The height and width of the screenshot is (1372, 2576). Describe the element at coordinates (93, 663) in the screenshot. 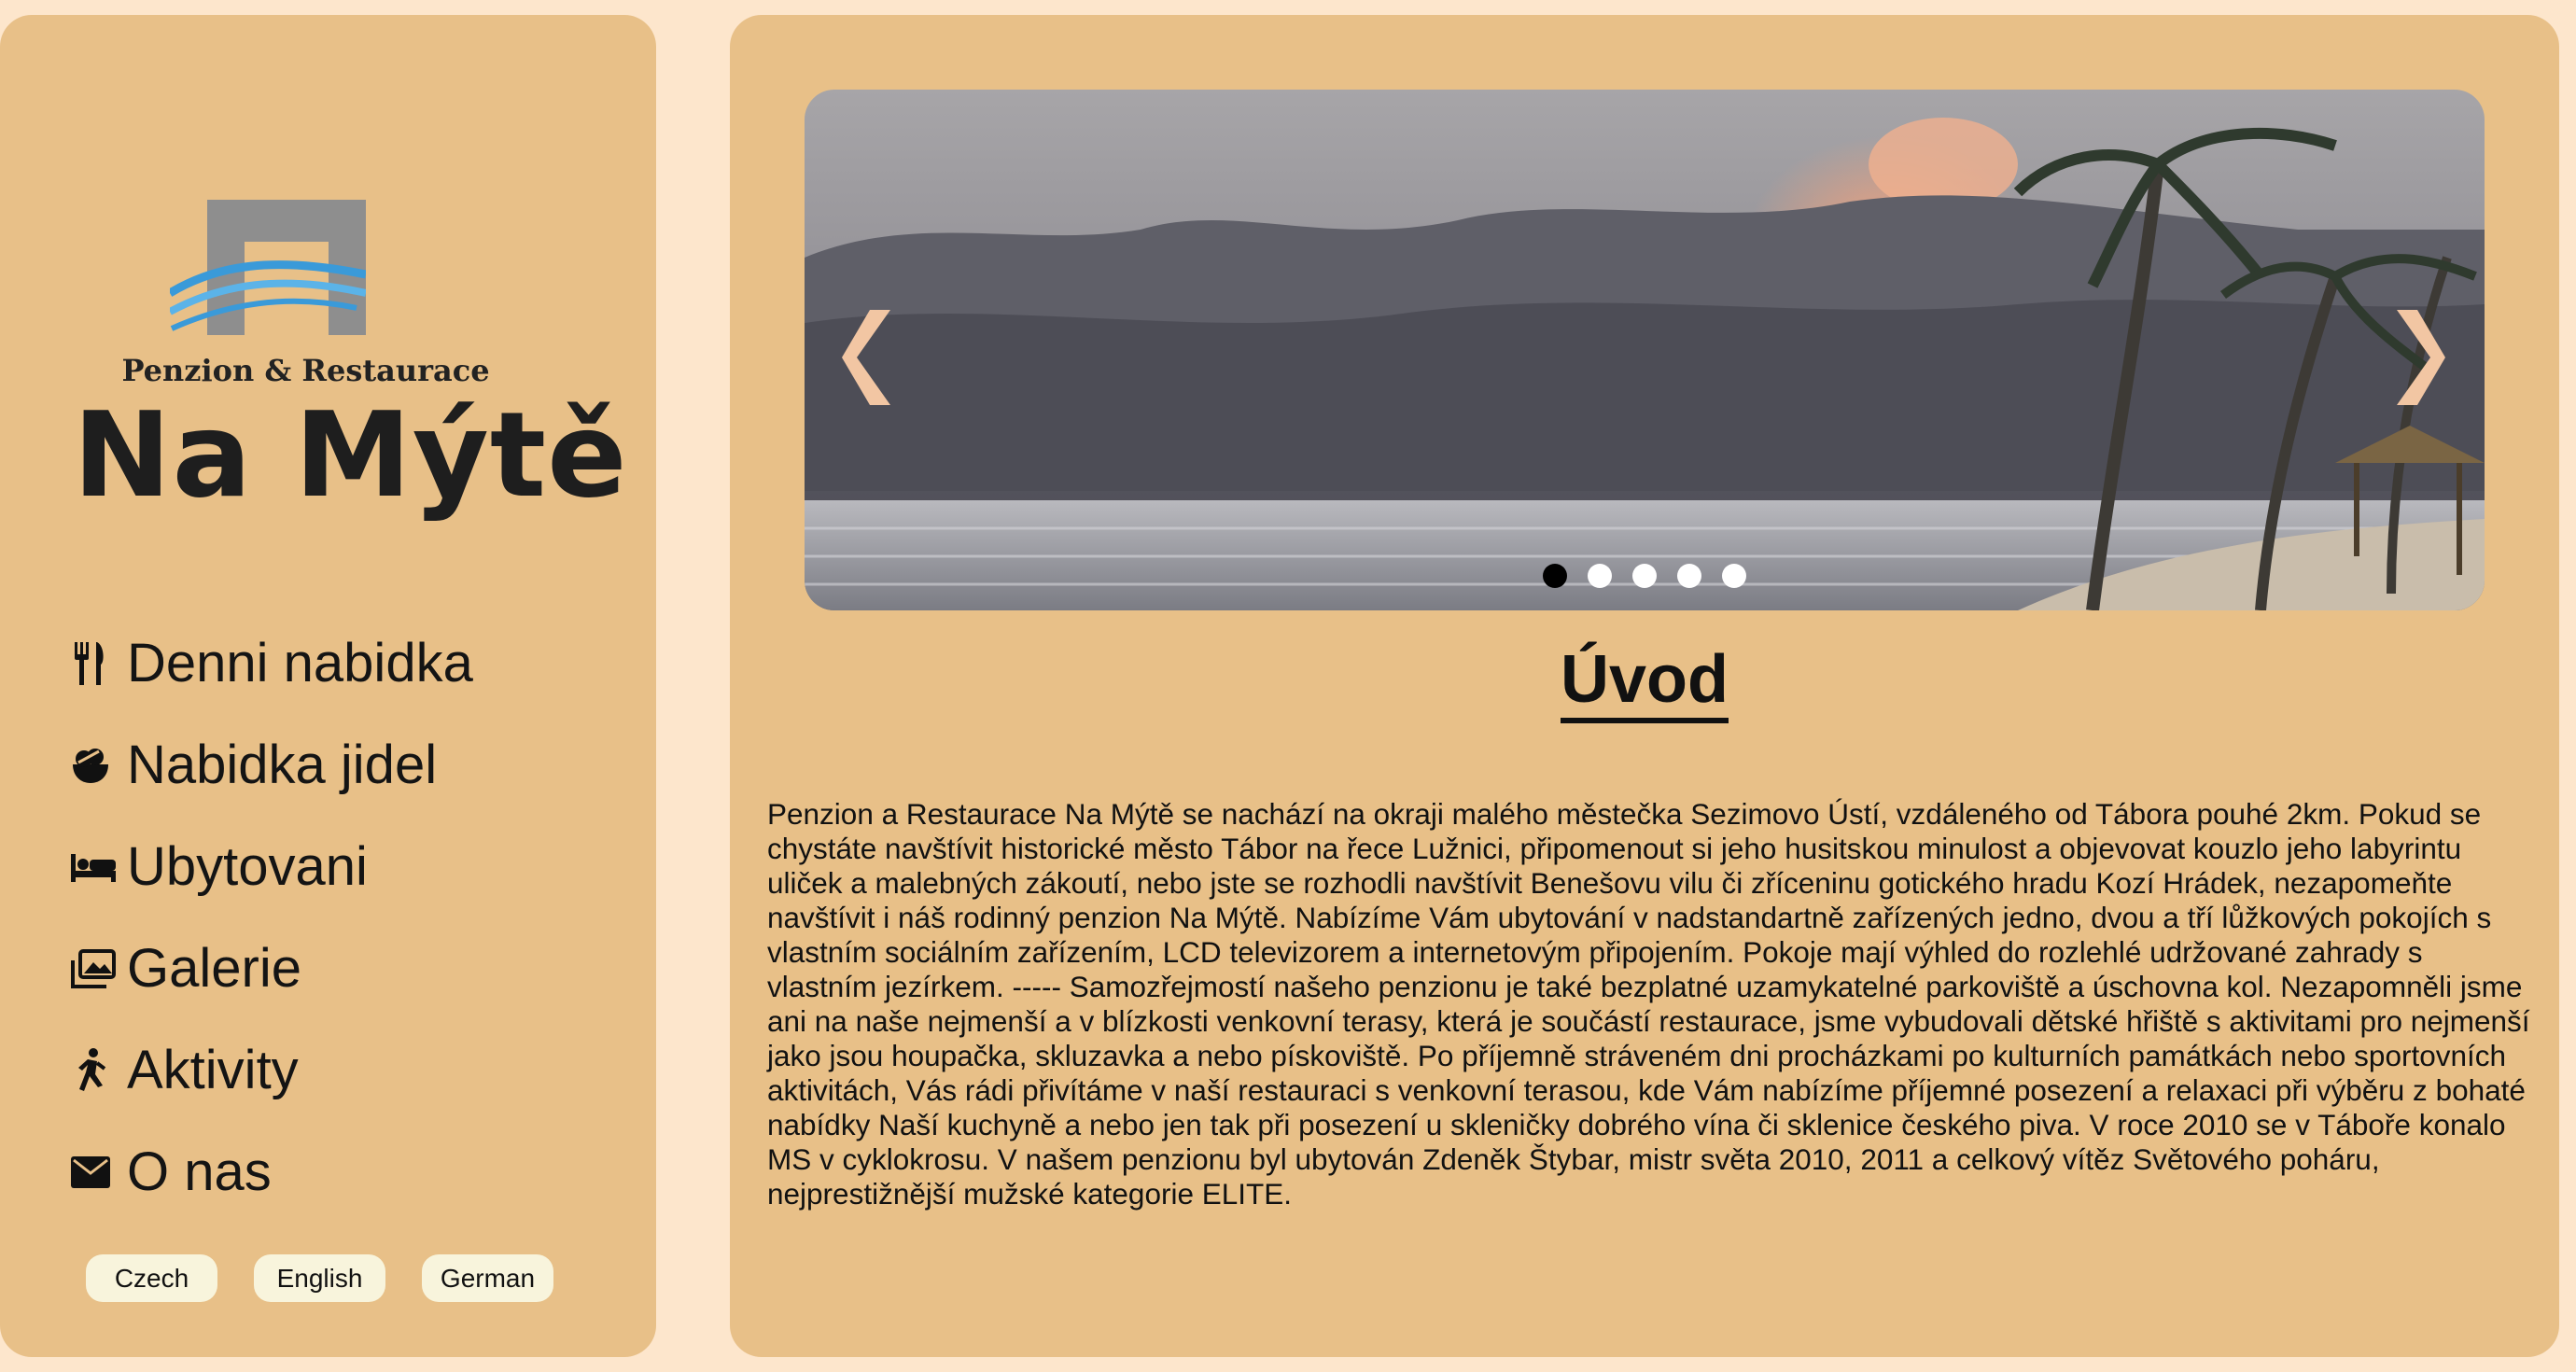

I see `utensils-icon` at that location.